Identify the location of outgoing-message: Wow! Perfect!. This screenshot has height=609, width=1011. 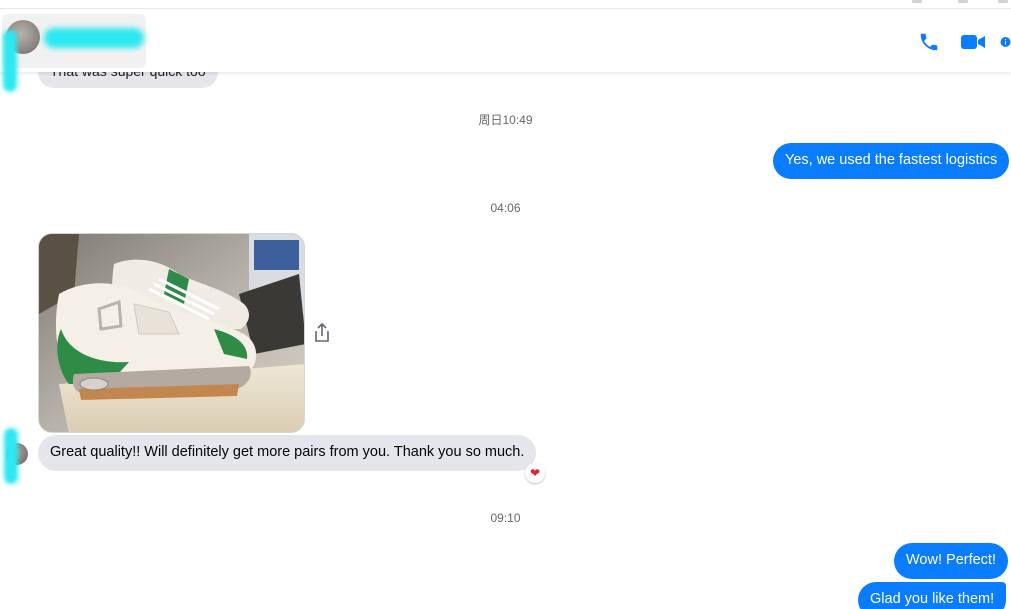
(951, 561).